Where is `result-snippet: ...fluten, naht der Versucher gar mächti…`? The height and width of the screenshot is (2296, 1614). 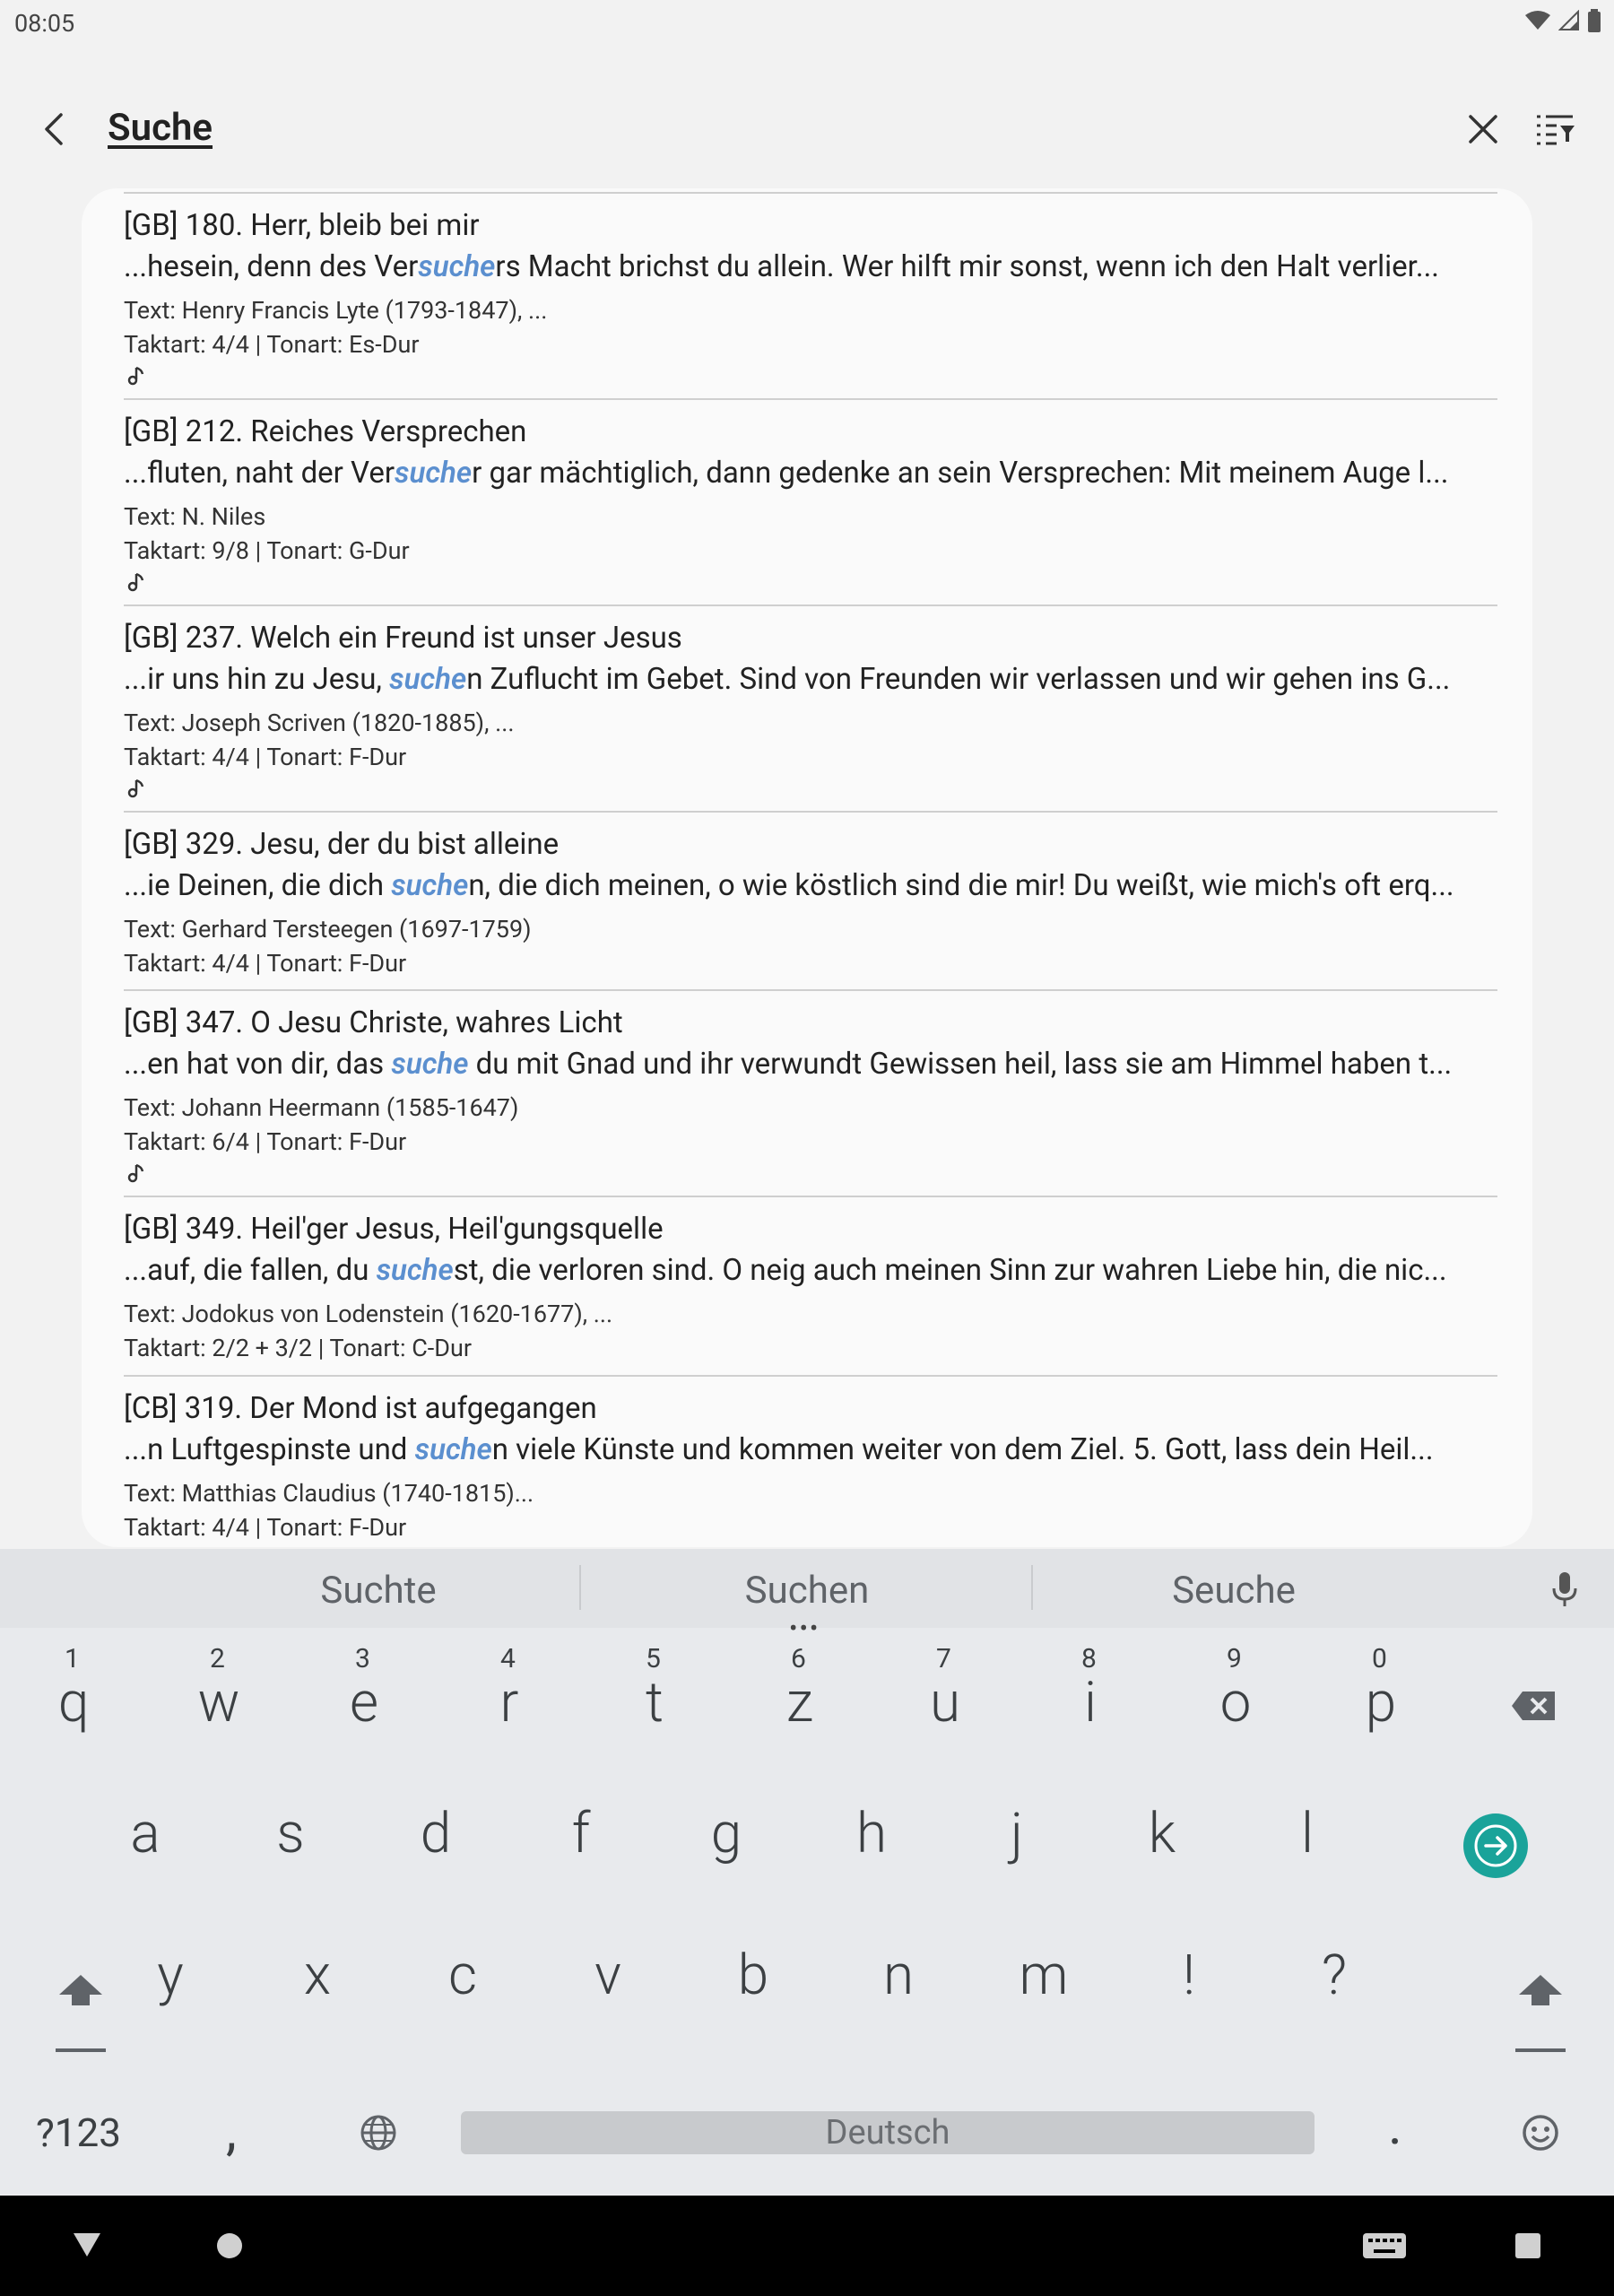
result-snippet: ...fluten, naht der Versucher gar mächti… is located at coordinates (786, 473).